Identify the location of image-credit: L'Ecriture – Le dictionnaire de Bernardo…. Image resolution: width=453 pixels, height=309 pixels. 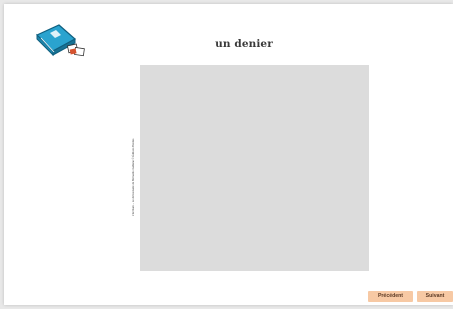
(133, 177).